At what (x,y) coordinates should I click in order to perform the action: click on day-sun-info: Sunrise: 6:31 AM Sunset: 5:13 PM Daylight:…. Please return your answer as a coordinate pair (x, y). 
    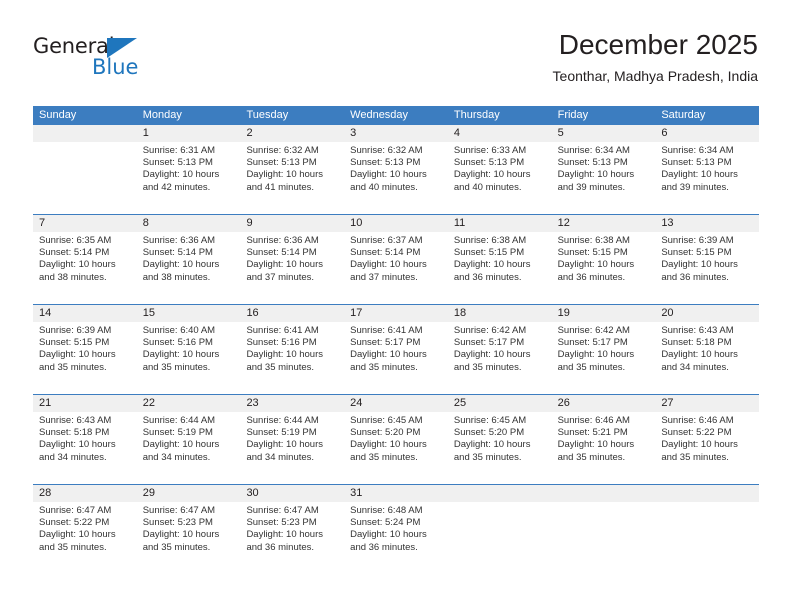
    Looking at the image, I should click on (189, 168).